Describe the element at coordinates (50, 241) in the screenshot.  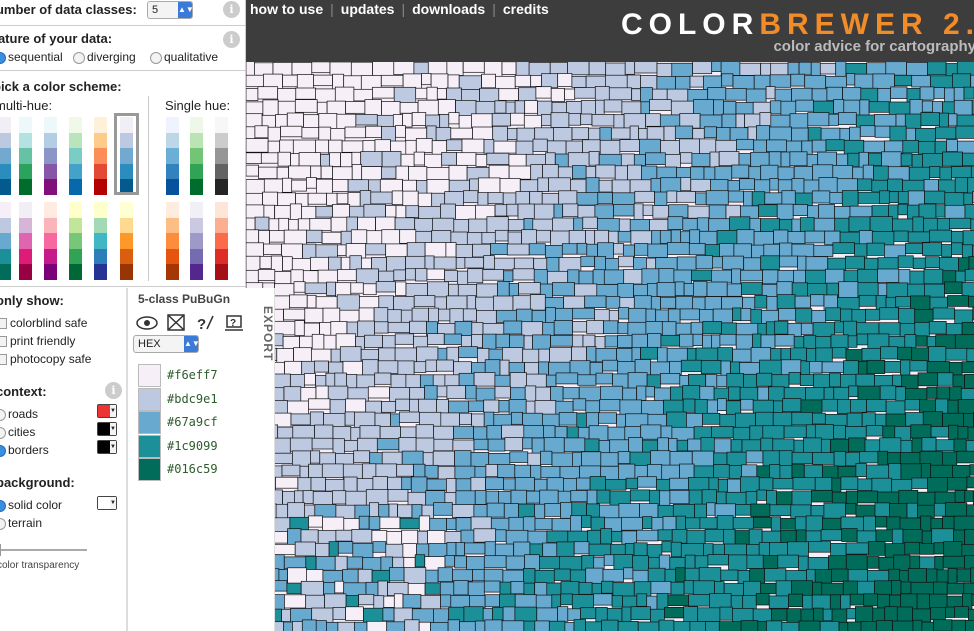
I see `scheme-ramp-multi` at that location.